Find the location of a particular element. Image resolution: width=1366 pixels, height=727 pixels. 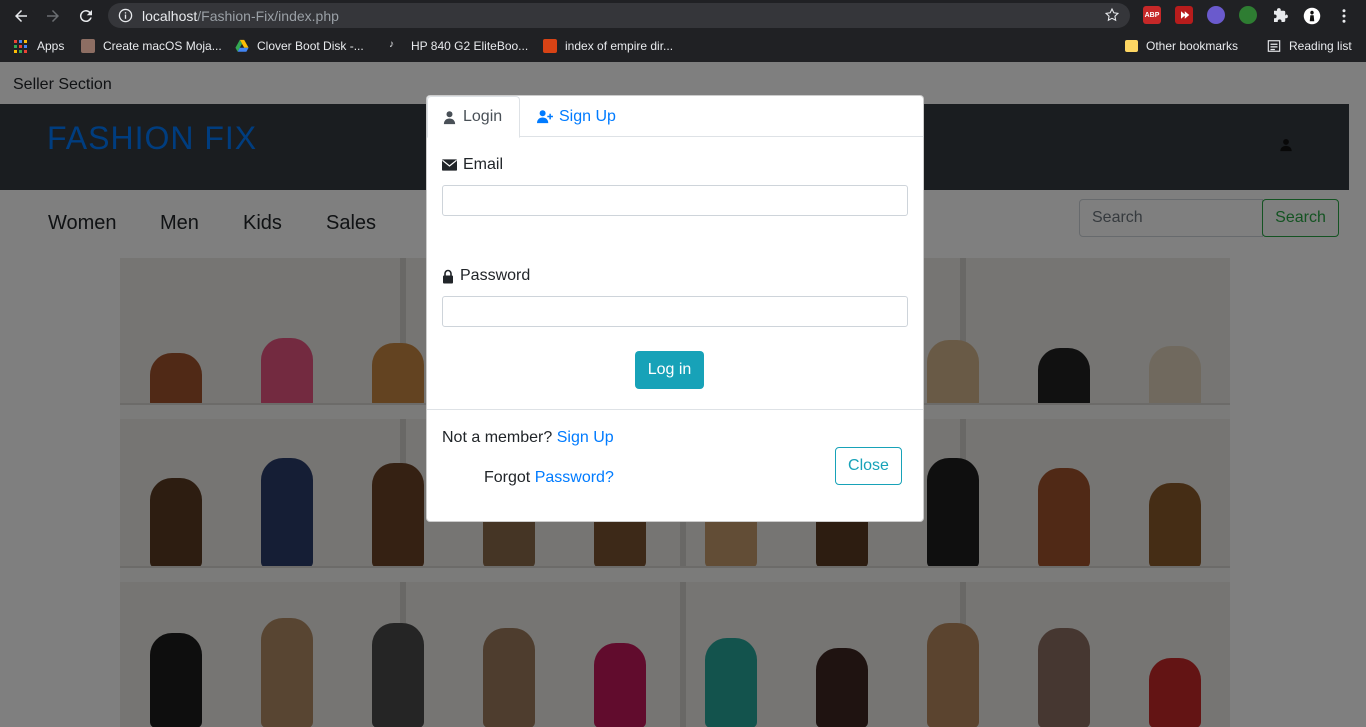

password-label: Password is located at coordinates (486, 276).